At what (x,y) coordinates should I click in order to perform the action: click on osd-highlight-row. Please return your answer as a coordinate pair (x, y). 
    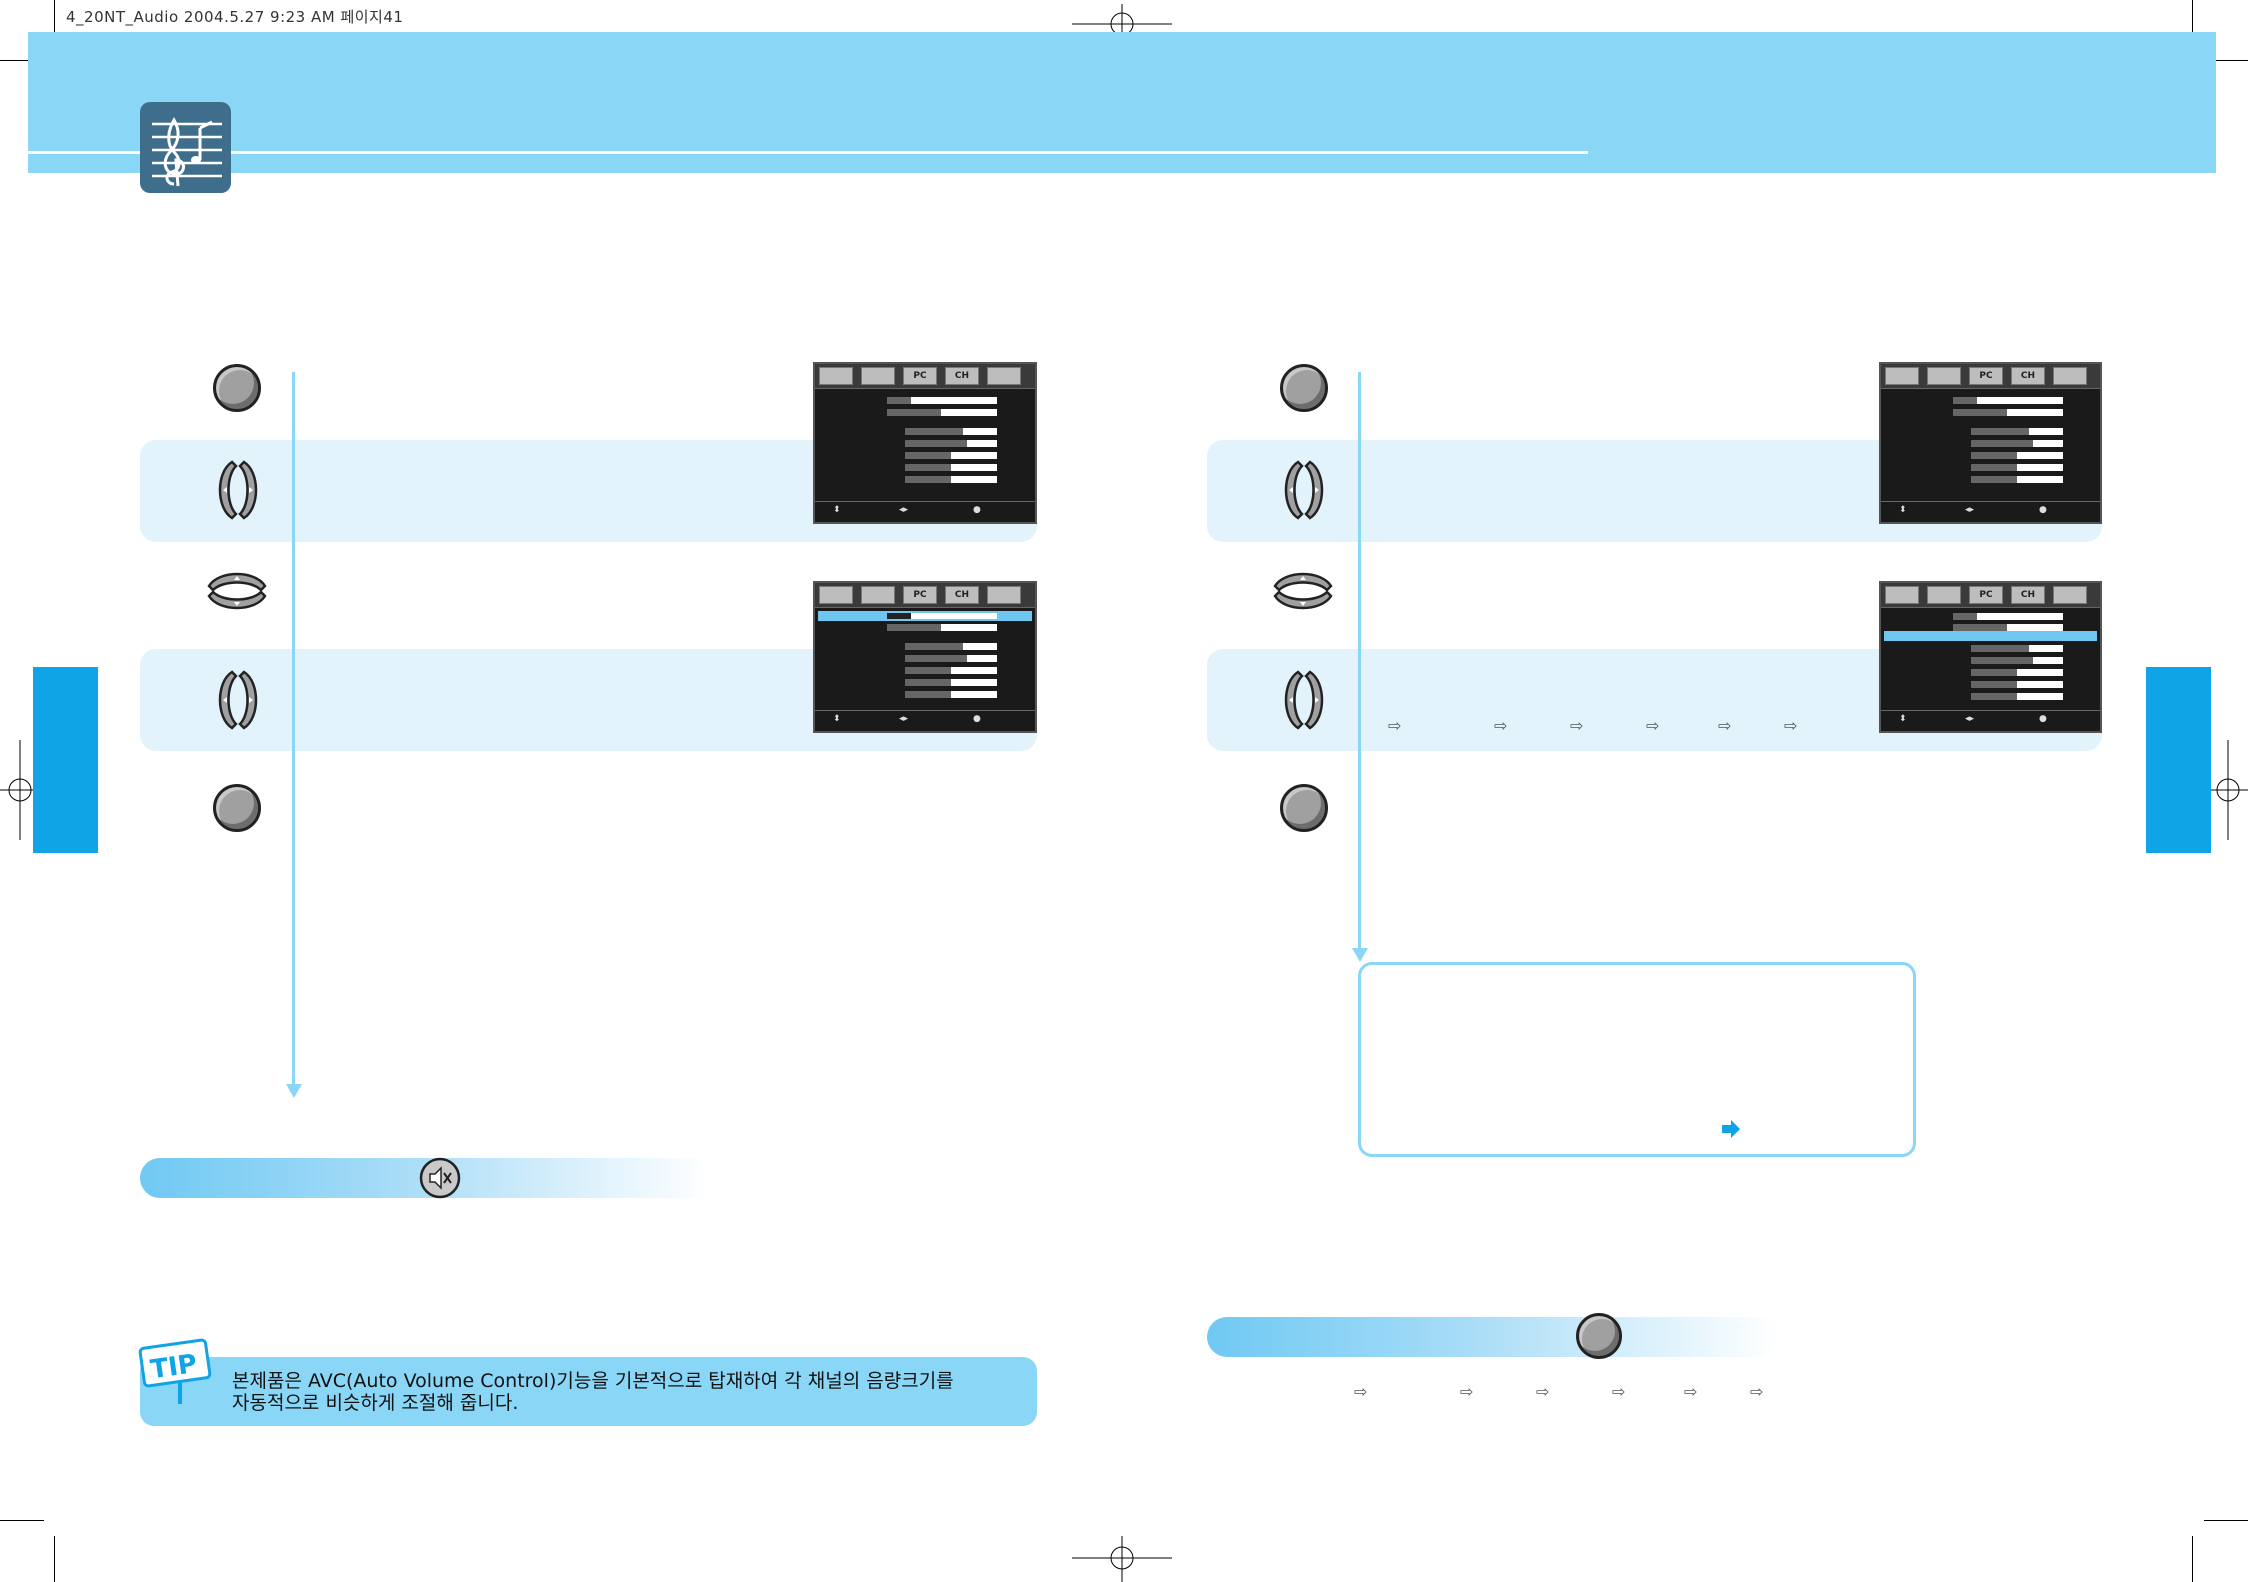
    Looking at the image, I should click on (1990, 636).